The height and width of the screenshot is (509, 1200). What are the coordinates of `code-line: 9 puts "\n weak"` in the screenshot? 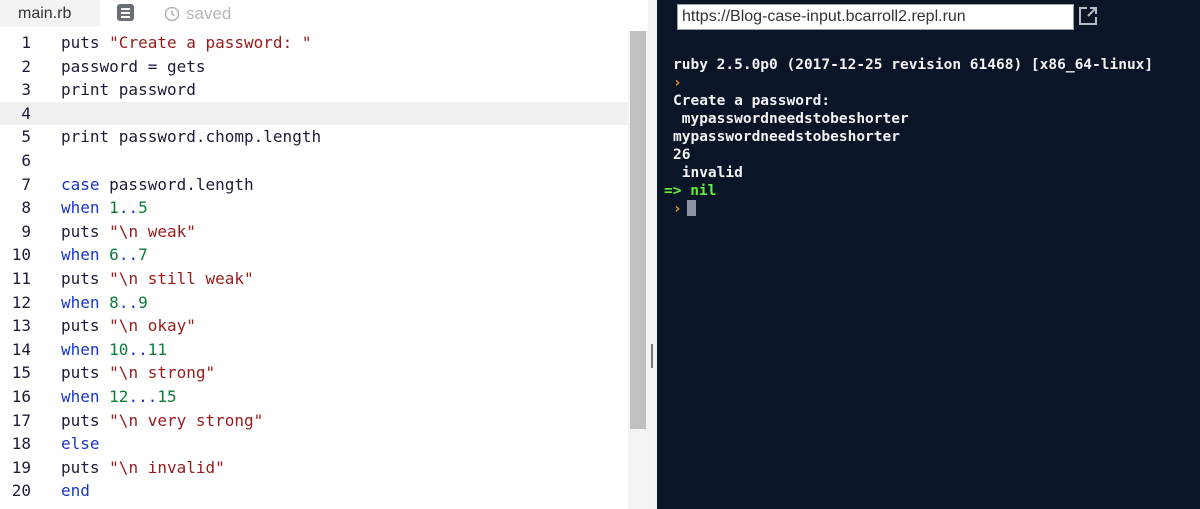 It's located at (314, 232).